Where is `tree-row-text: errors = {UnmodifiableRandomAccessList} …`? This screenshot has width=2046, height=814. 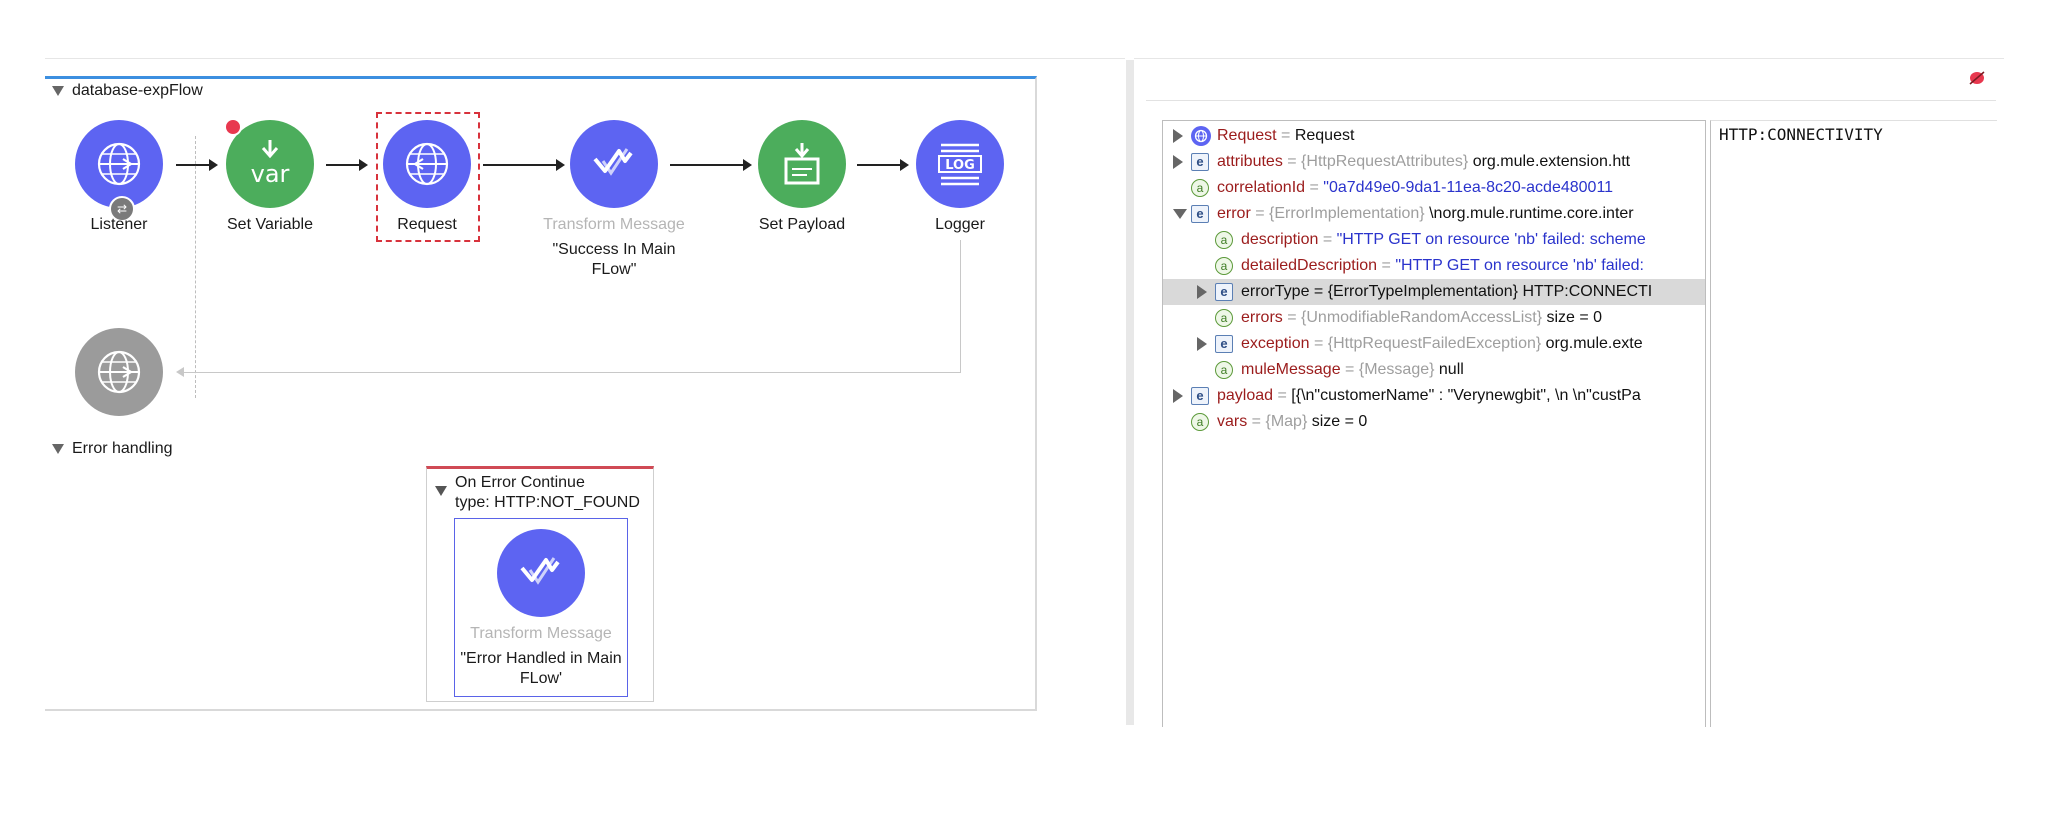 tree-row-text: errors = {UnmodifiableRandomAccessList} … is located at coordinates (1421, 318).